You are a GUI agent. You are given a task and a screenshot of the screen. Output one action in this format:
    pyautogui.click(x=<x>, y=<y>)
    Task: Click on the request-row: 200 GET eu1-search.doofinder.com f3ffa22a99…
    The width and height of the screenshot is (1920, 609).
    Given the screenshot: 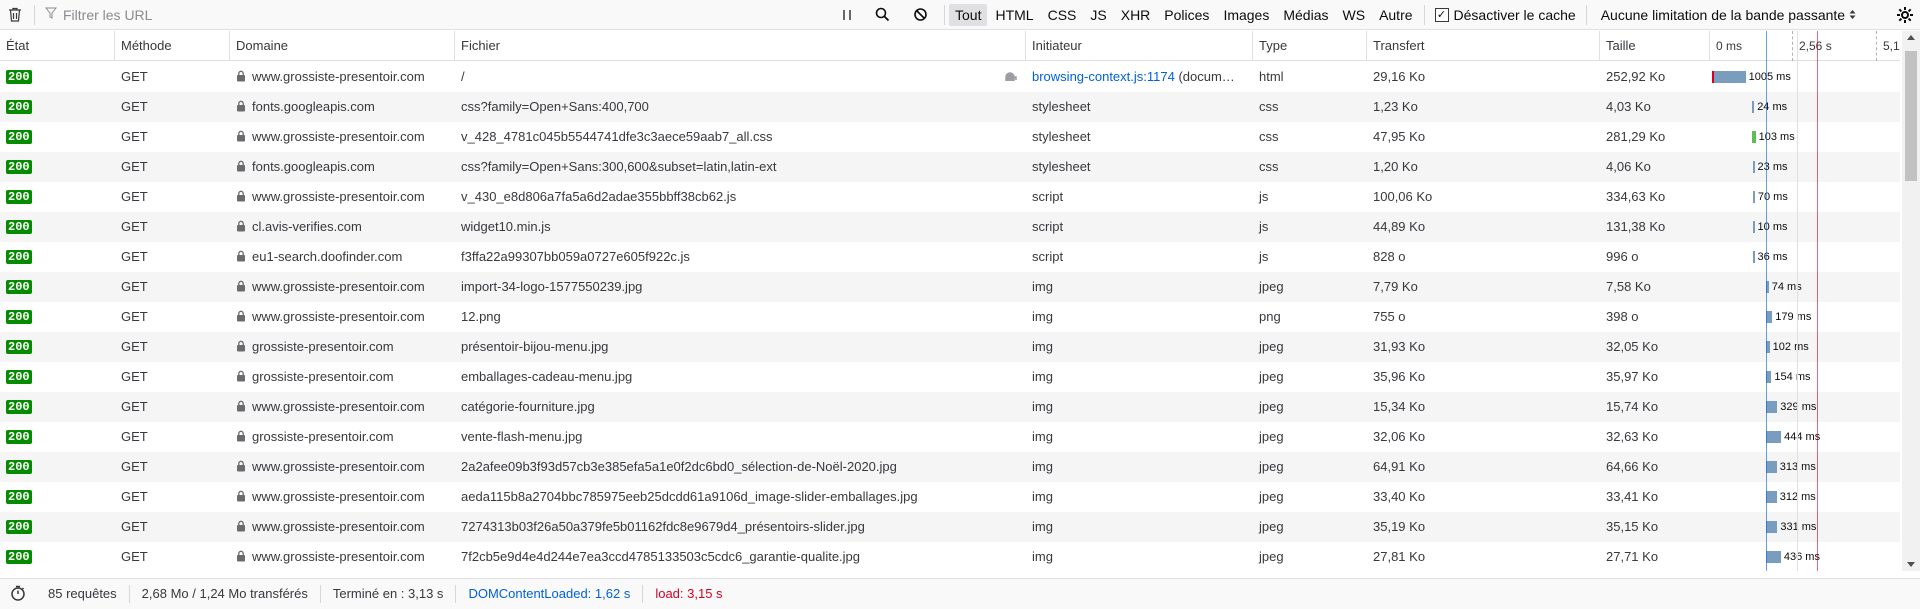 What is the action you would take?
    pyautogui.click(x=950, y=257)
    